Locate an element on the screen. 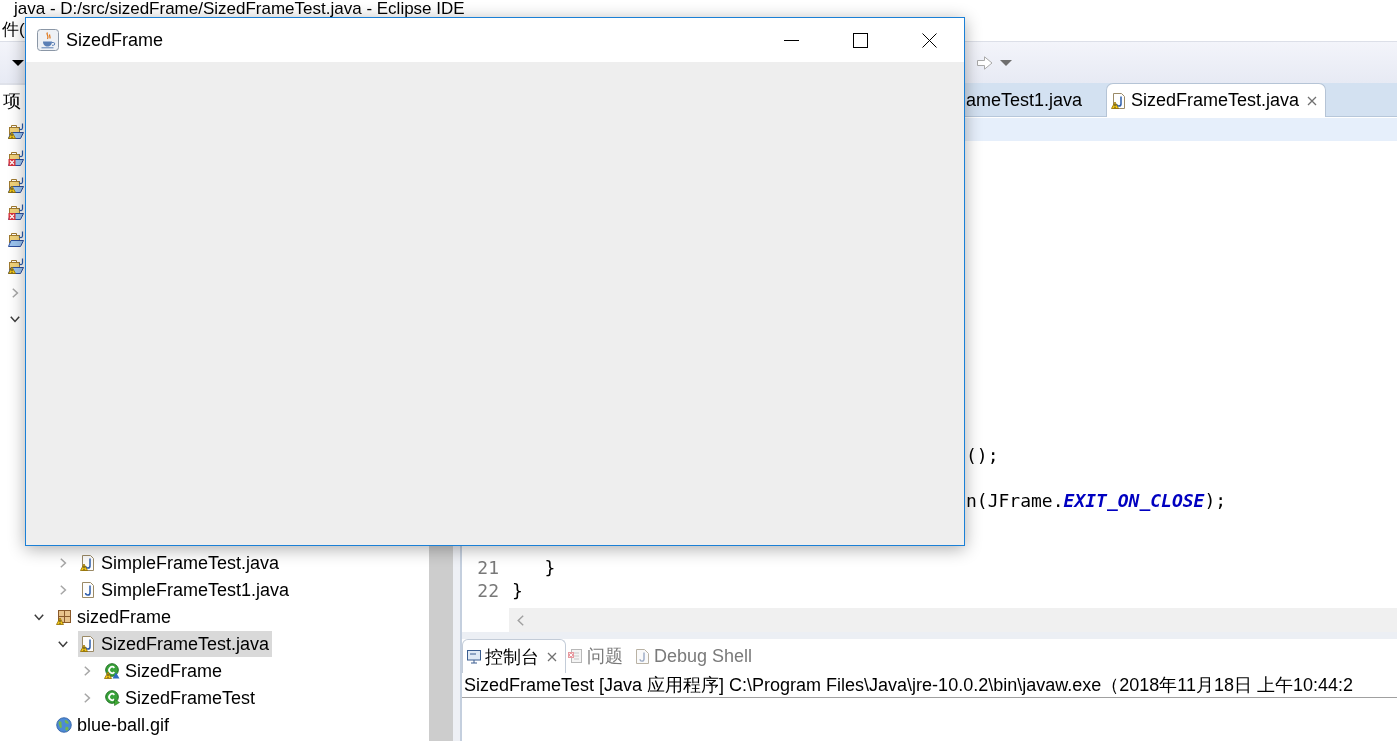 Image resolution: width=1397 pixels, height=741 pixels. view-tab: Debug Shell is located at coordinates (699, 656).